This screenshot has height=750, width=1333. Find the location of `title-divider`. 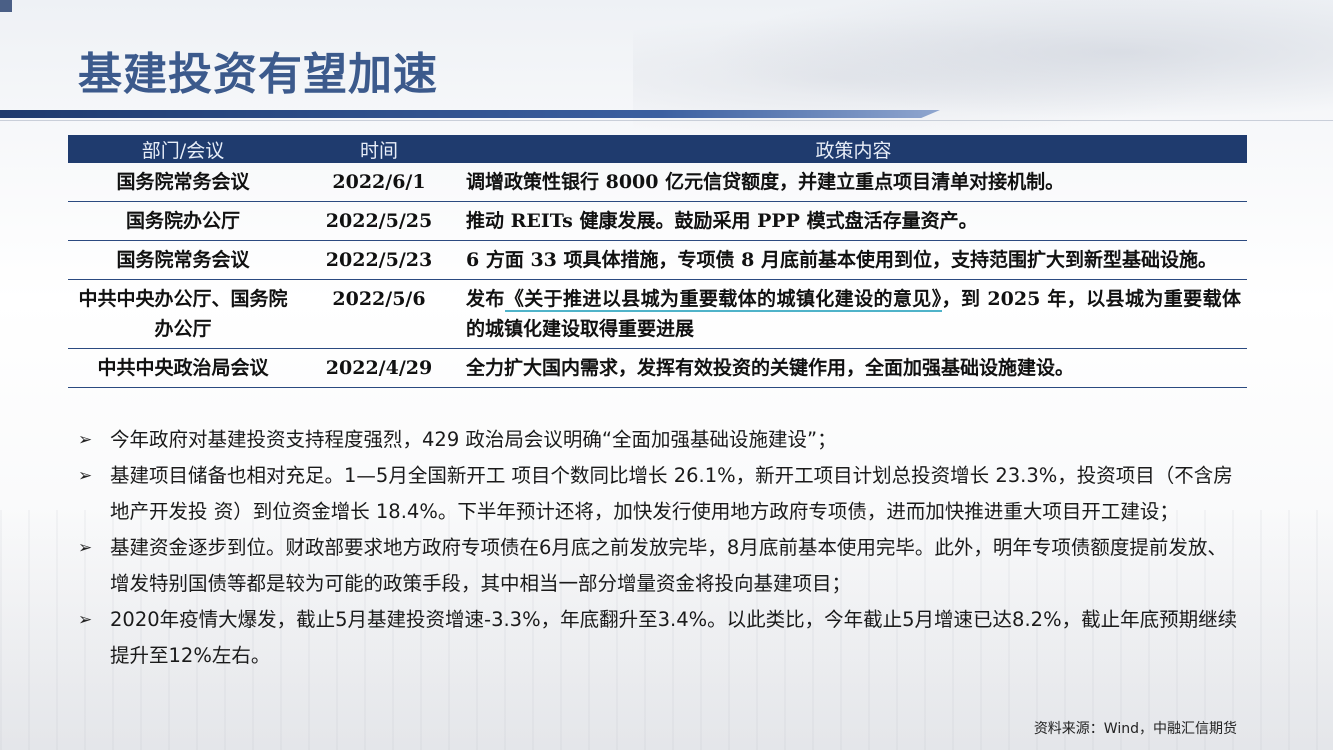

title-divider is located at coordinates (666, 120).